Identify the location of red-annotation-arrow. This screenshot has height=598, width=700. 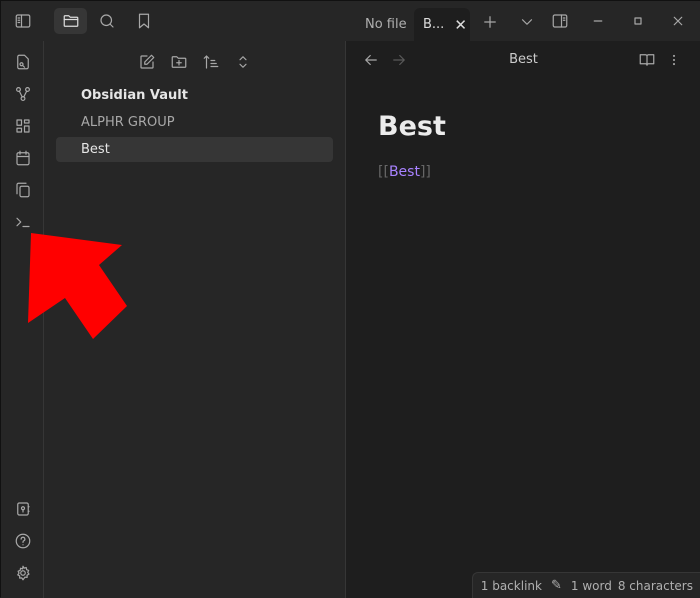
(77, 286).